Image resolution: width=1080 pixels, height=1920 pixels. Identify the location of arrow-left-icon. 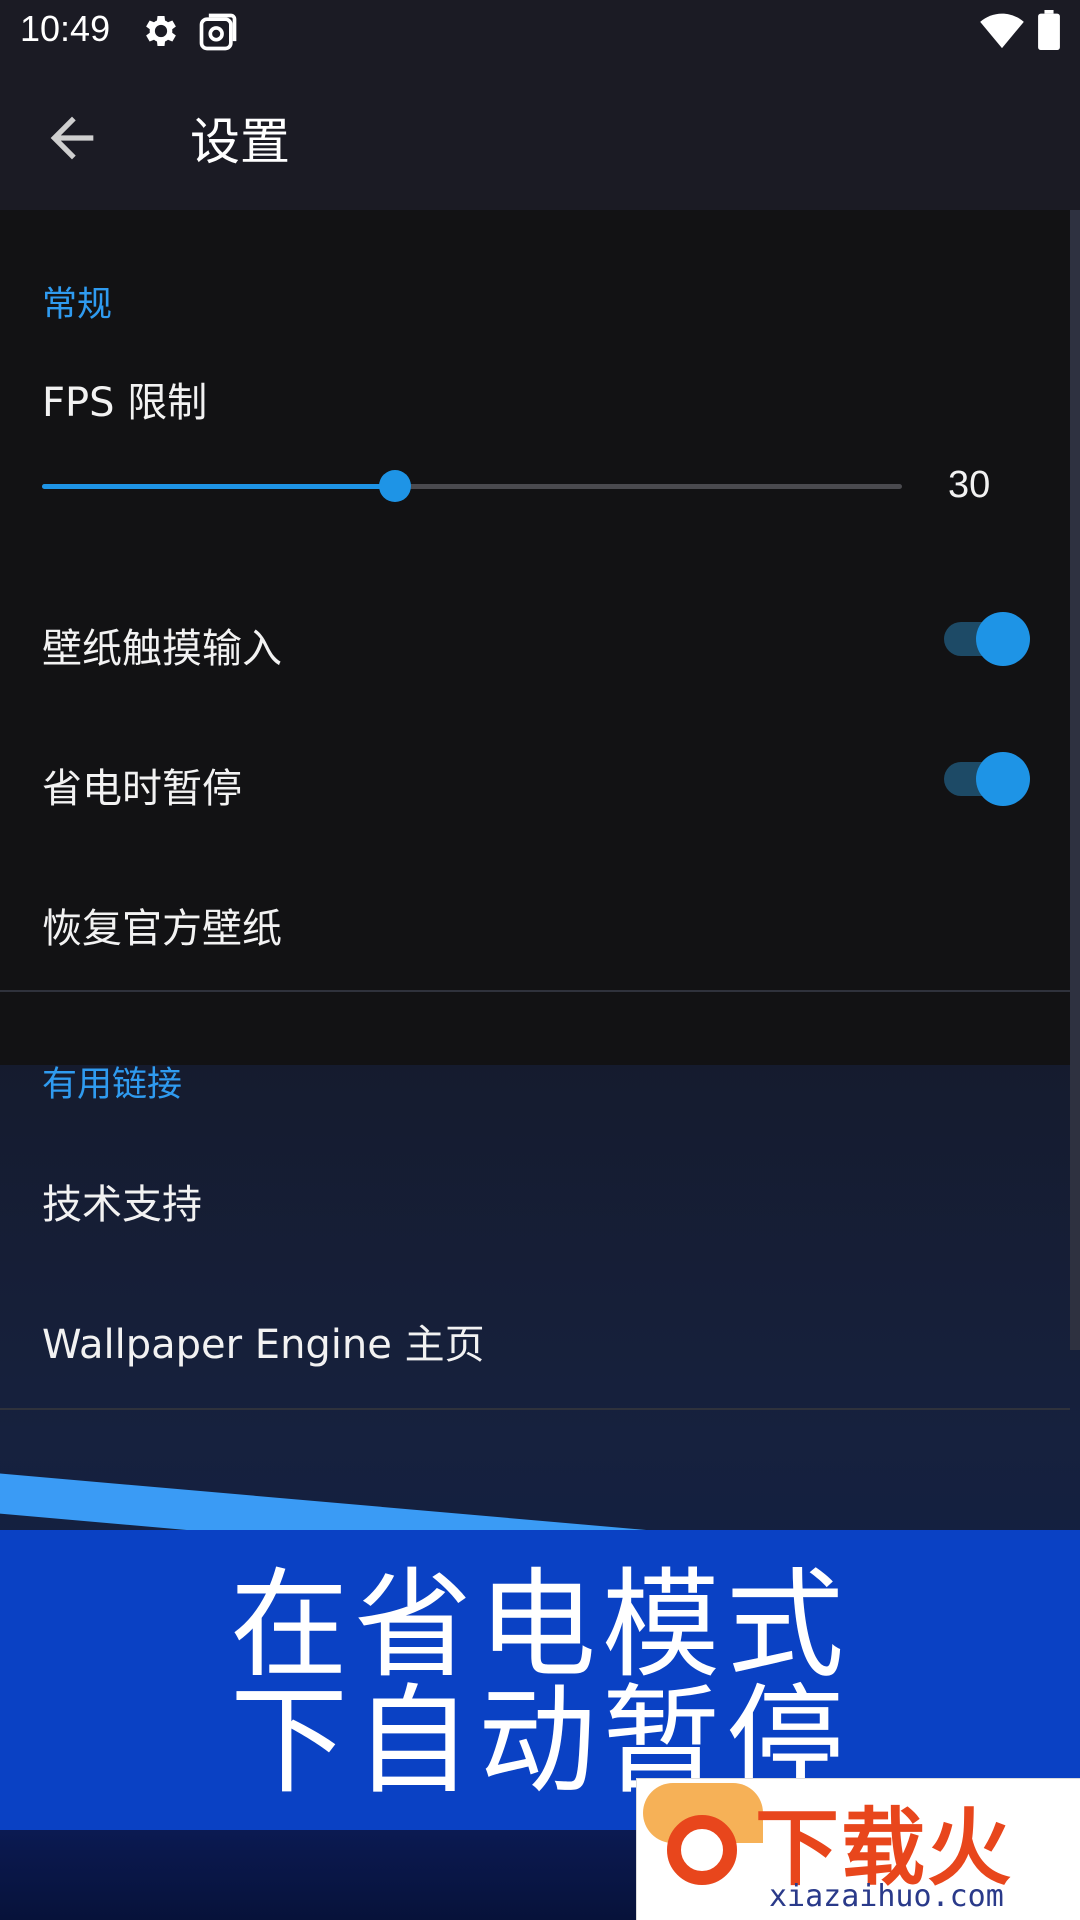
(72, 138).